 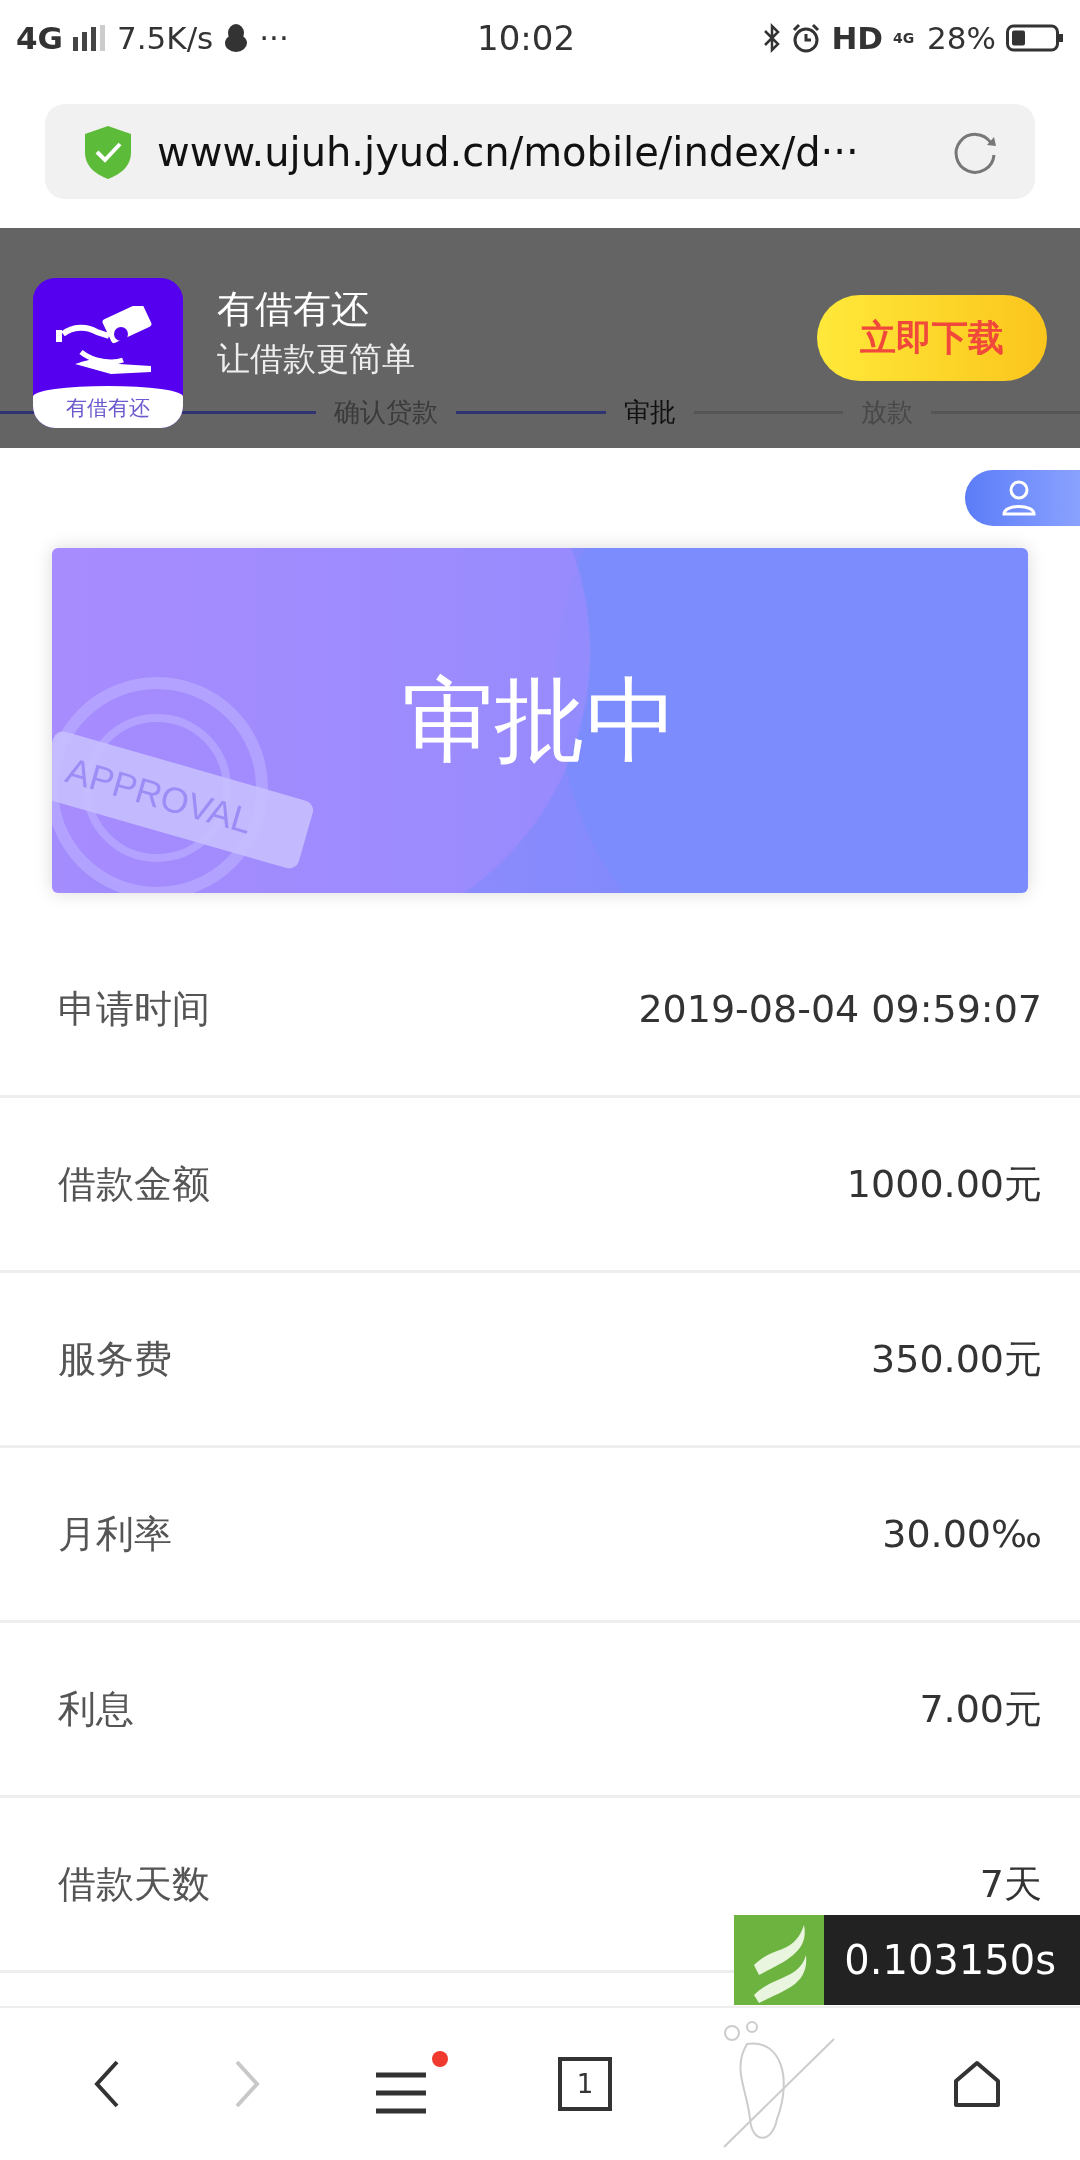 What do you see at coordinates (526, 37) in the screenshot?
I see `clock: 10:02` at bounding box center [526, 37].